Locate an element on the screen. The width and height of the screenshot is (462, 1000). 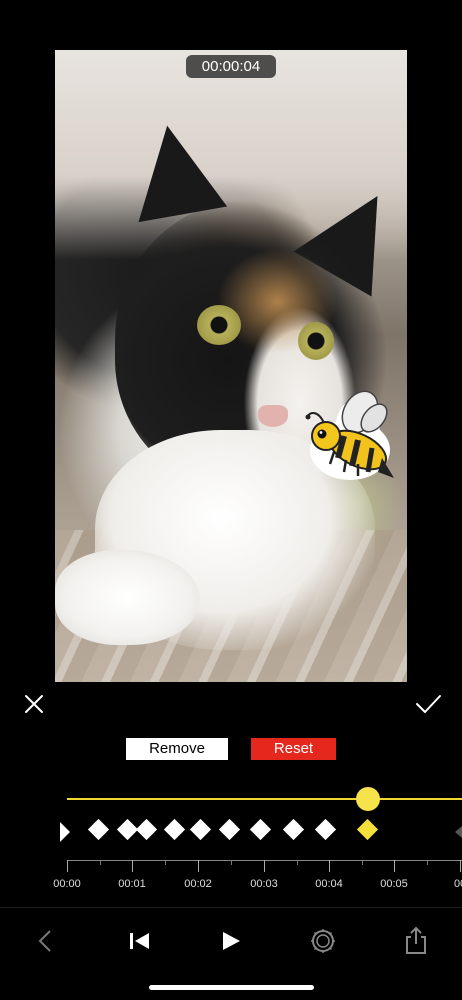
ruler-label: 00:00 is located at coordinates (67, 884).